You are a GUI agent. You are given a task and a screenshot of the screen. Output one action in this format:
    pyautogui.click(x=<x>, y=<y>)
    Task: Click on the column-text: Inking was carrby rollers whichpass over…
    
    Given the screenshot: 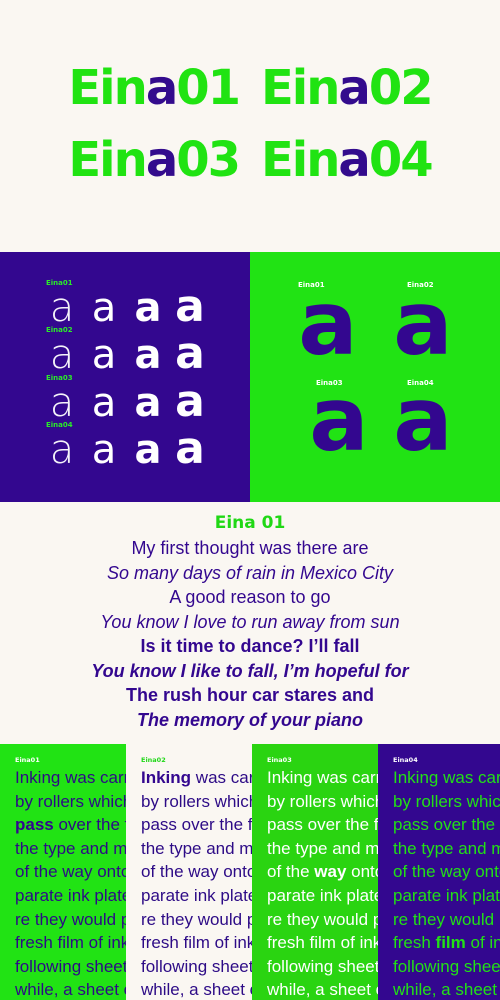 What is the action you would take?
    pyautogui.click(x=446, y=883)
    